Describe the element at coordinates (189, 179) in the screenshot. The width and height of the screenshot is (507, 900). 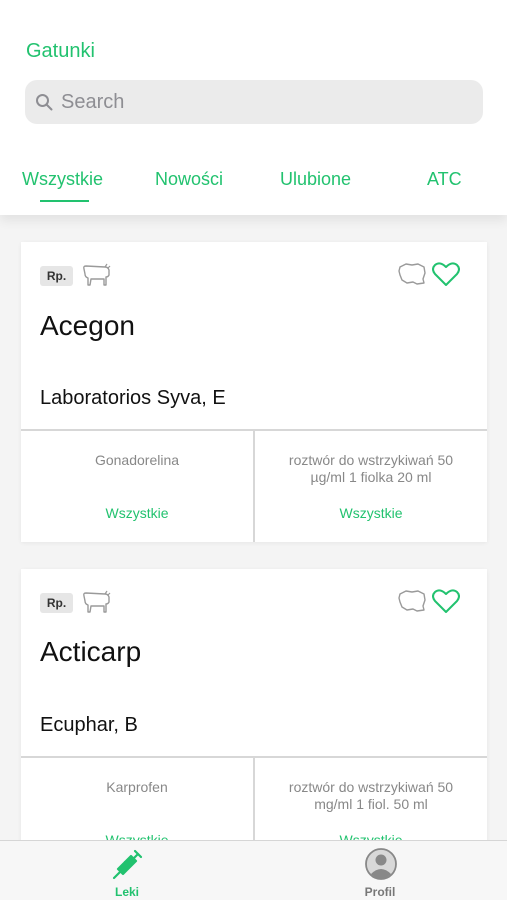
I see `tab-new: Nowości` at that location.